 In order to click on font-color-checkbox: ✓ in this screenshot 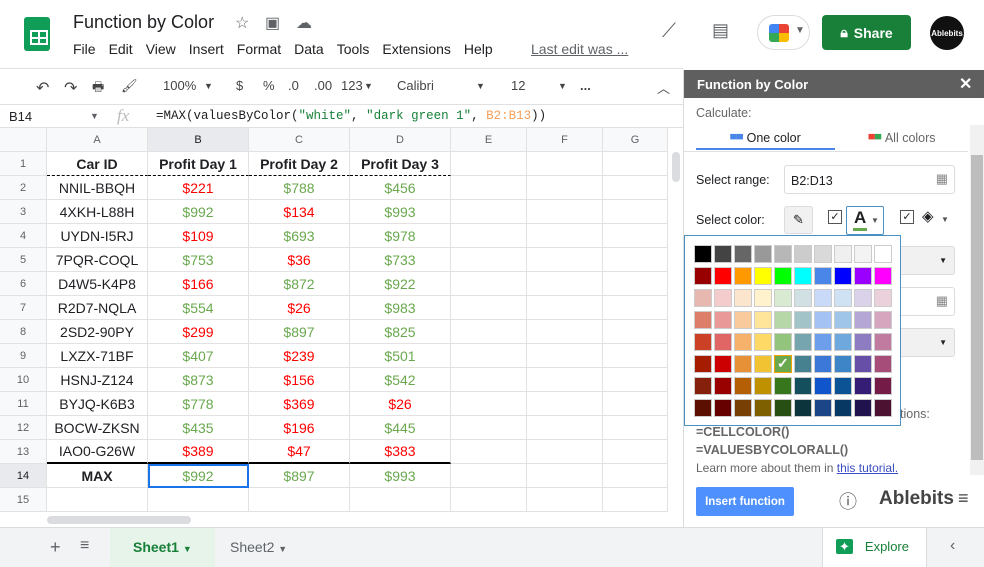, I will do `click(835, 217)`.